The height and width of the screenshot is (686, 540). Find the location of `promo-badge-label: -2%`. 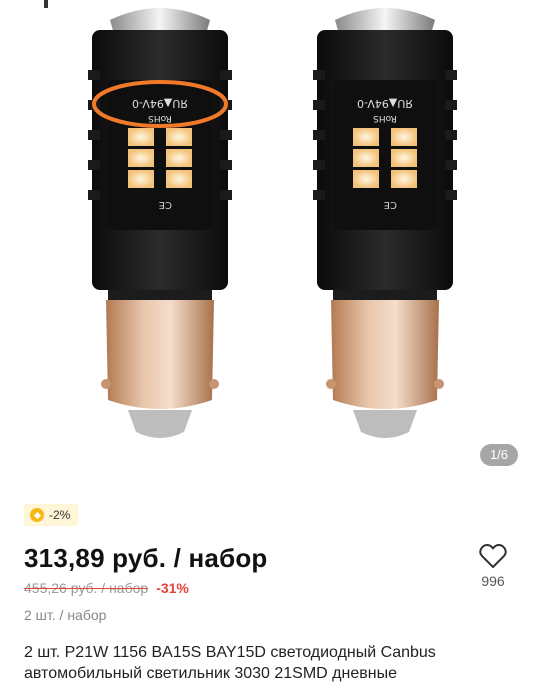

promo-badge-label: -2% is located at coordinates (60, 515).